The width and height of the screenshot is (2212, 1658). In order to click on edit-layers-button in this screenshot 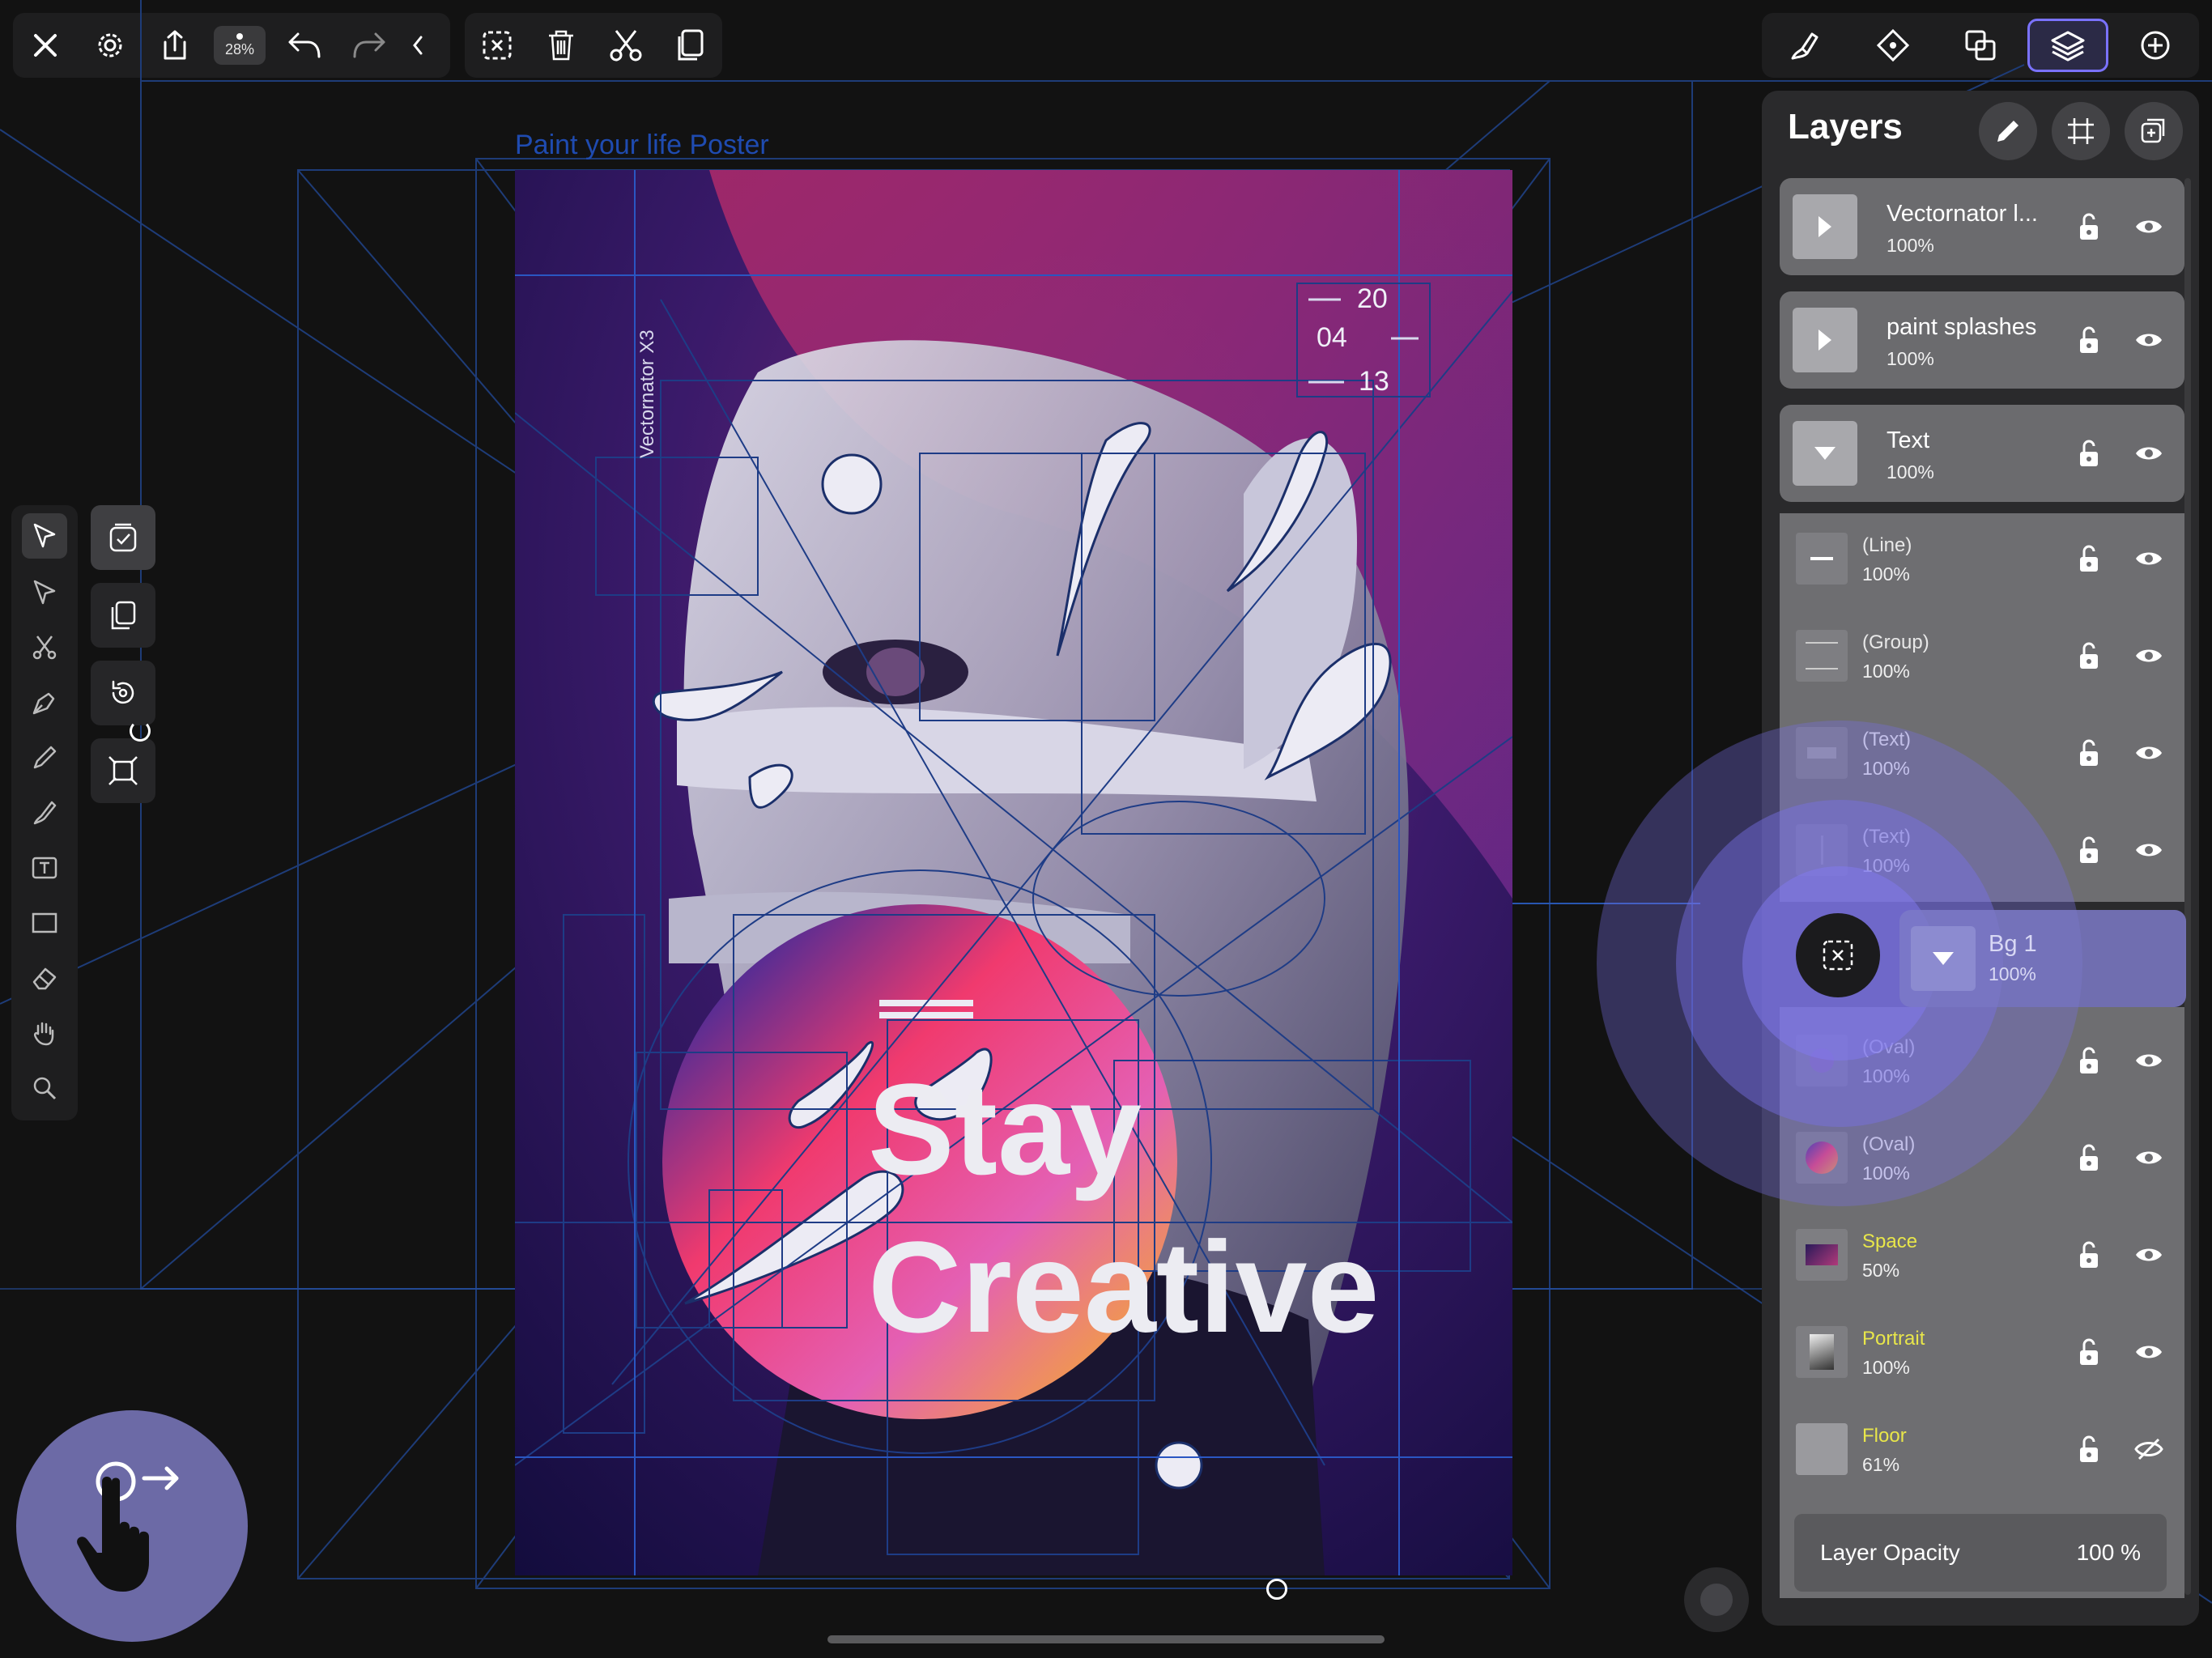, I will do `click(2008, 131)`.